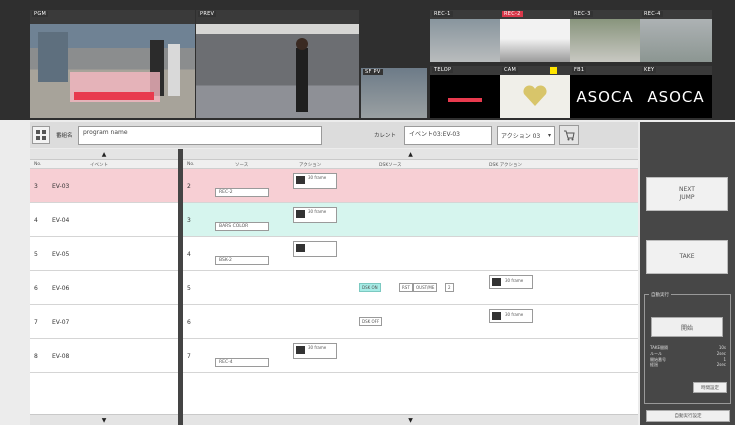 The height and width of the screenshot is (425, 735). I want to click on col-action: アクション, so click(310, 165).